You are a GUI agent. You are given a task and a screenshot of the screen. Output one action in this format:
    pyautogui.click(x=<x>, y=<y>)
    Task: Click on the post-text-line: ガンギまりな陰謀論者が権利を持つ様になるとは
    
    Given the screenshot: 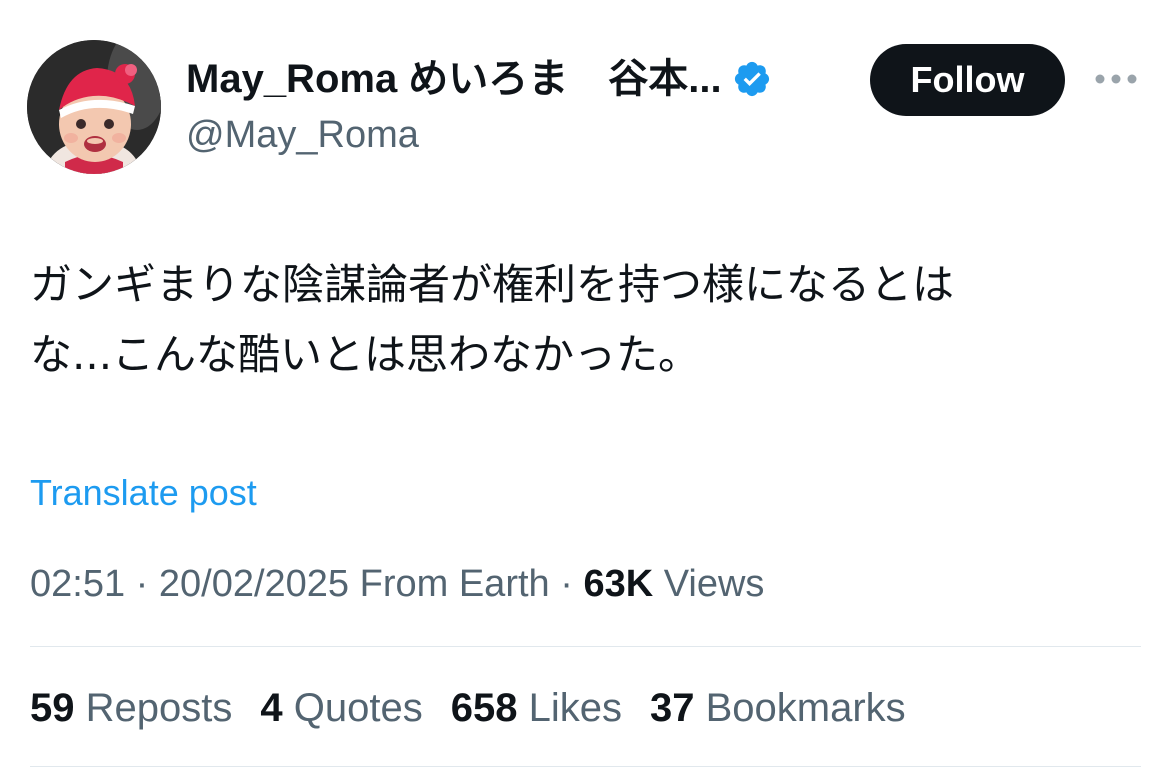 What is the action you would take?
    pyautogui.click(x=492, y=284)
    